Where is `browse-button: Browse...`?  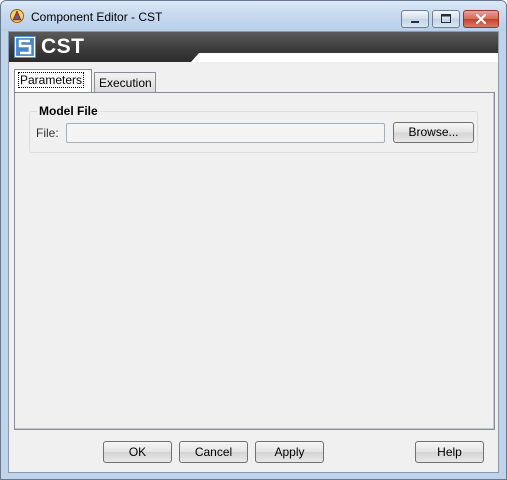
browse-button: Browse... is located at coordinates (433, 132).